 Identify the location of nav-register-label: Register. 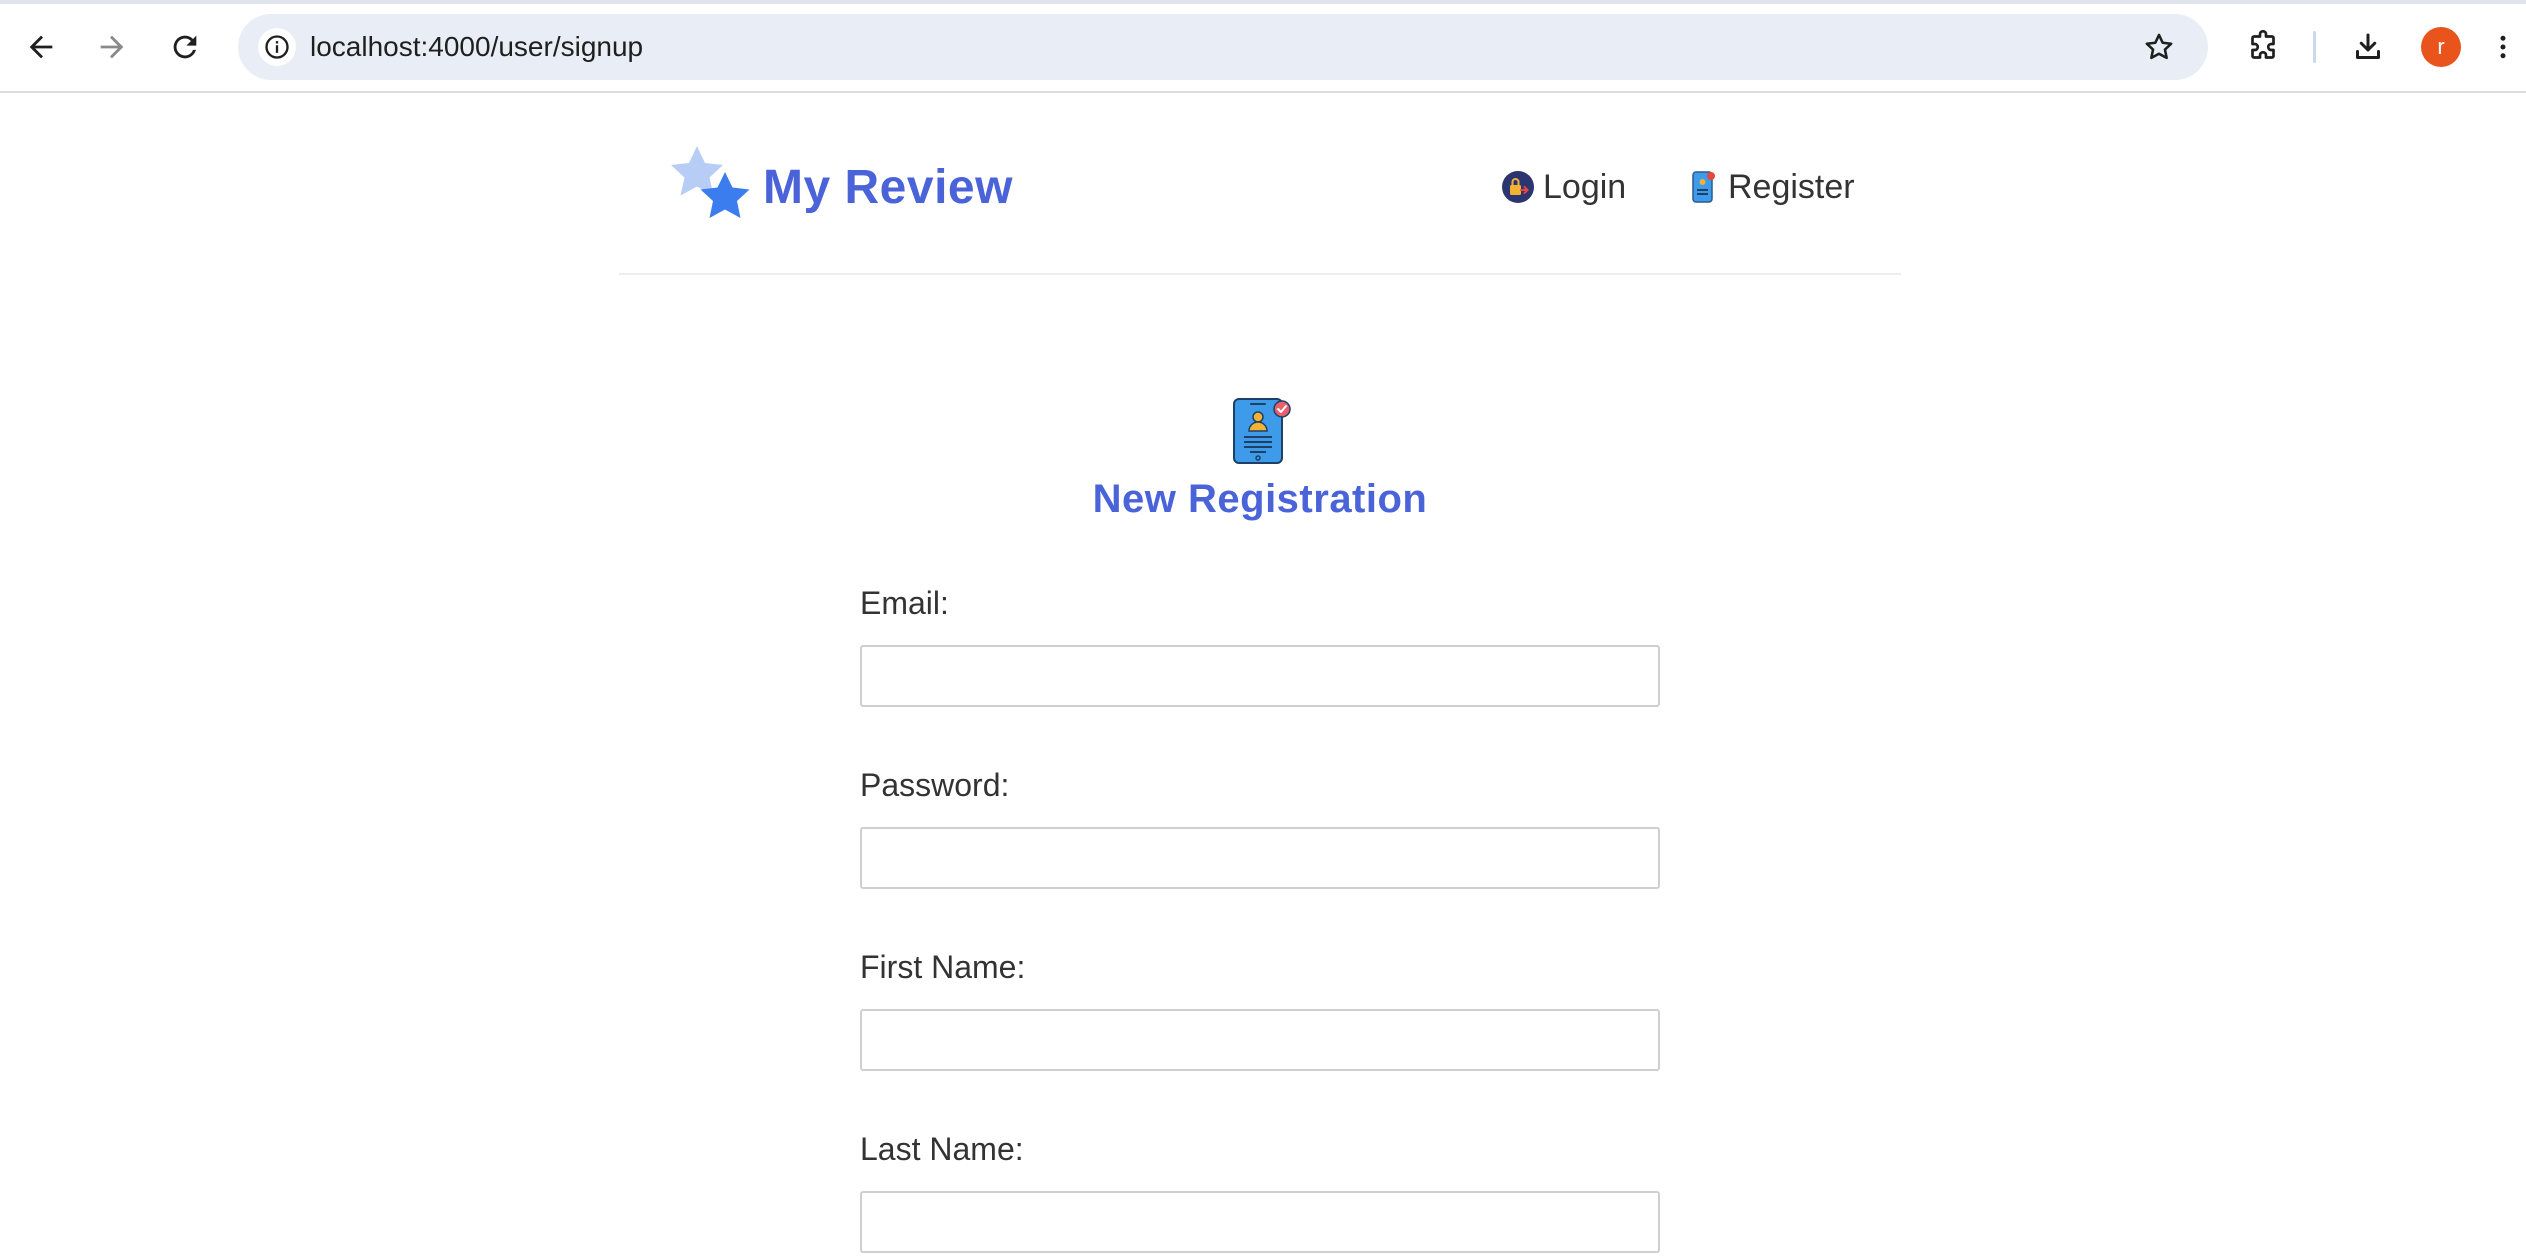
(1791, 186).